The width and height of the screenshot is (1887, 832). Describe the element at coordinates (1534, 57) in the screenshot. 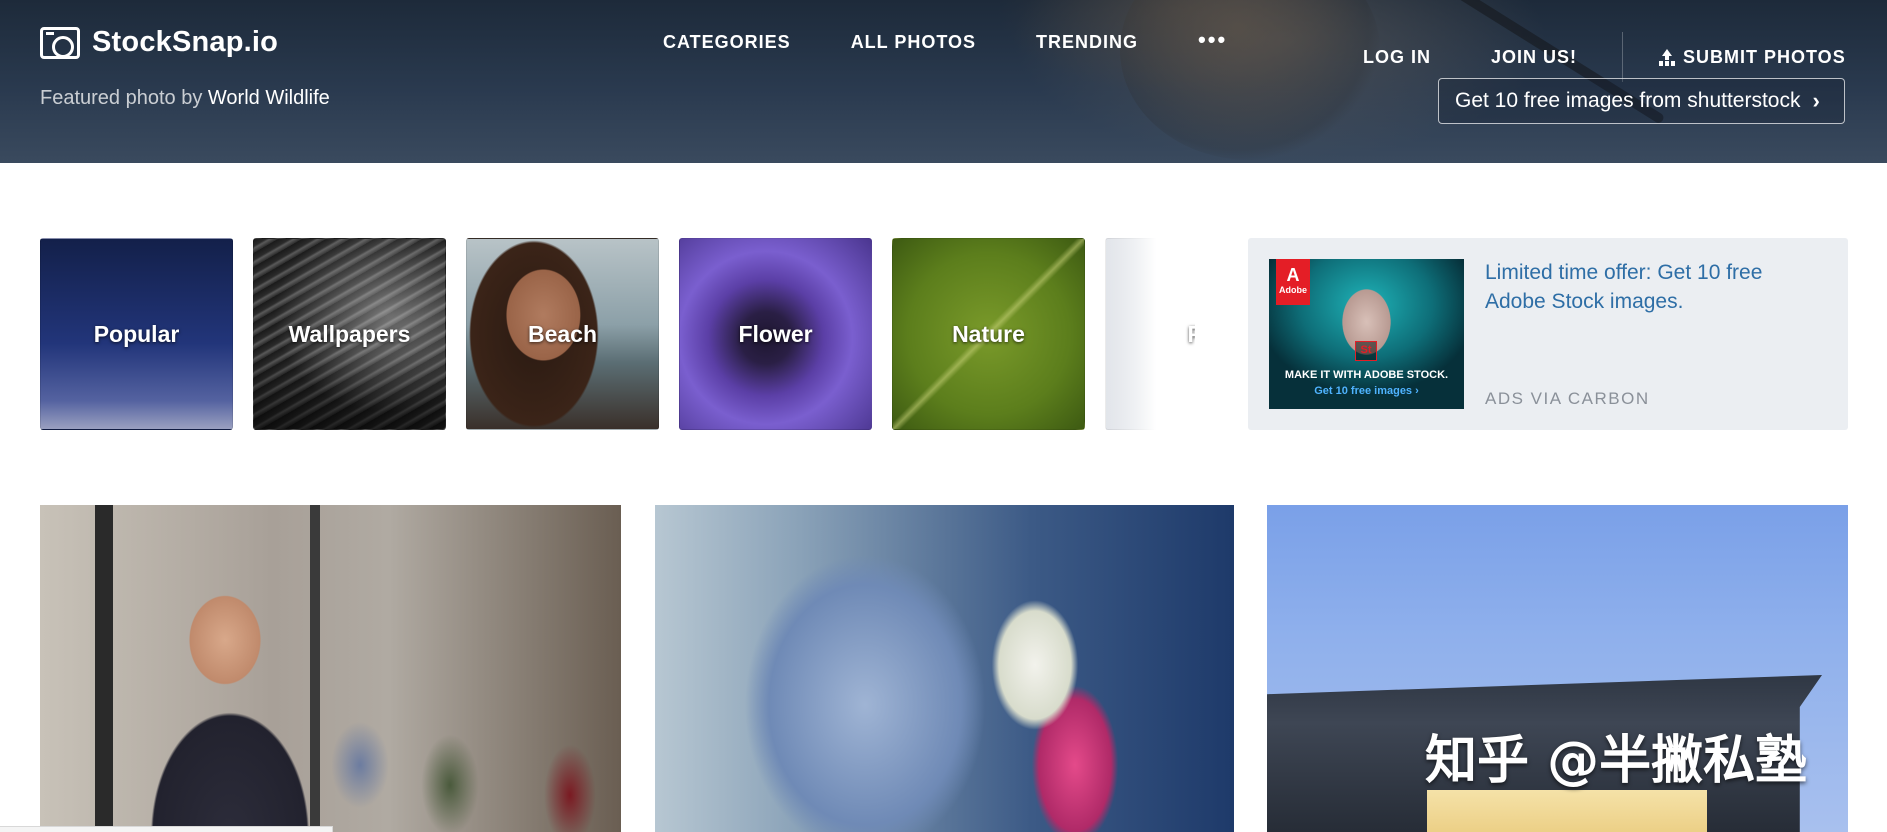

I see `join-link: JOIN US!` at that location.